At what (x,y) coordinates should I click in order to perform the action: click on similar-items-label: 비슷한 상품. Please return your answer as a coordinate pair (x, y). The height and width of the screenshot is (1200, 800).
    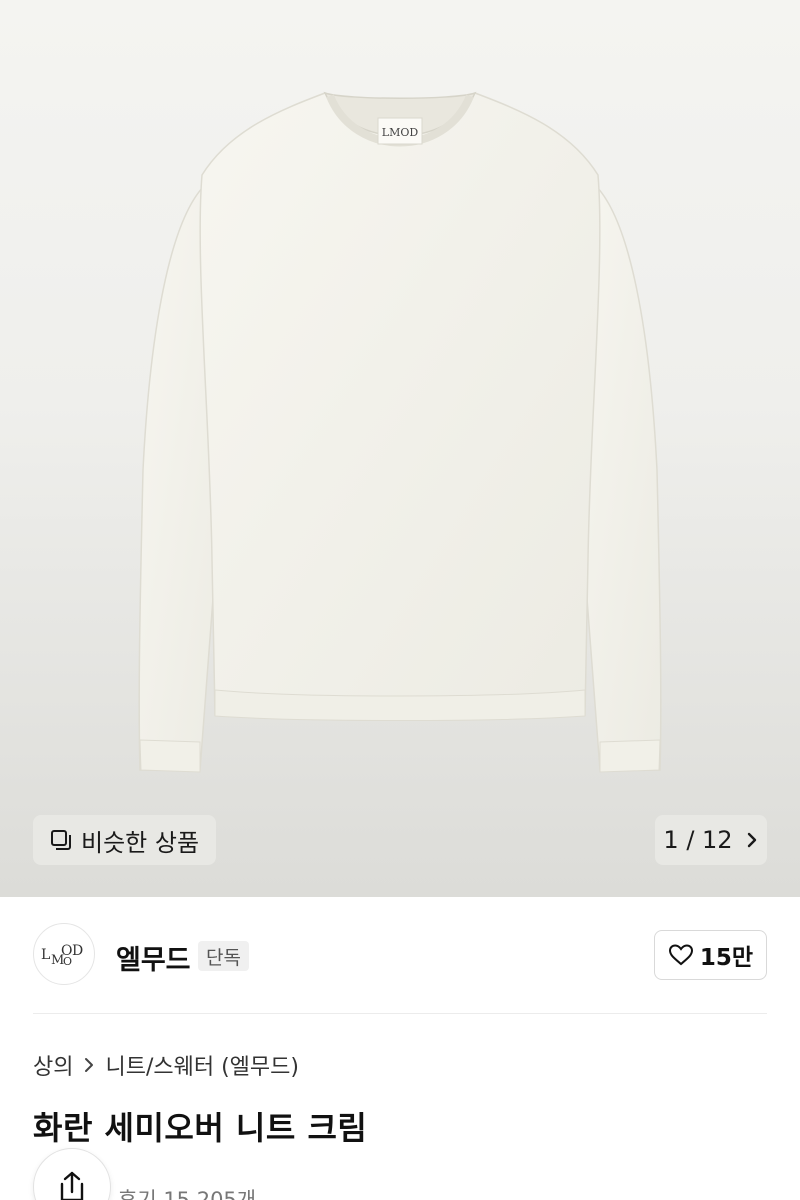
    Looking at the image, I should click on (140, 842).